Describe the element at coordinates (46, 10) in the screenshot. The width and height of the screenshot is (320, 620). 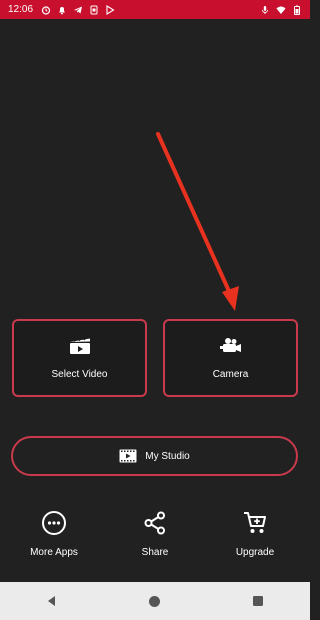
I see `alarm-icon` at that location.